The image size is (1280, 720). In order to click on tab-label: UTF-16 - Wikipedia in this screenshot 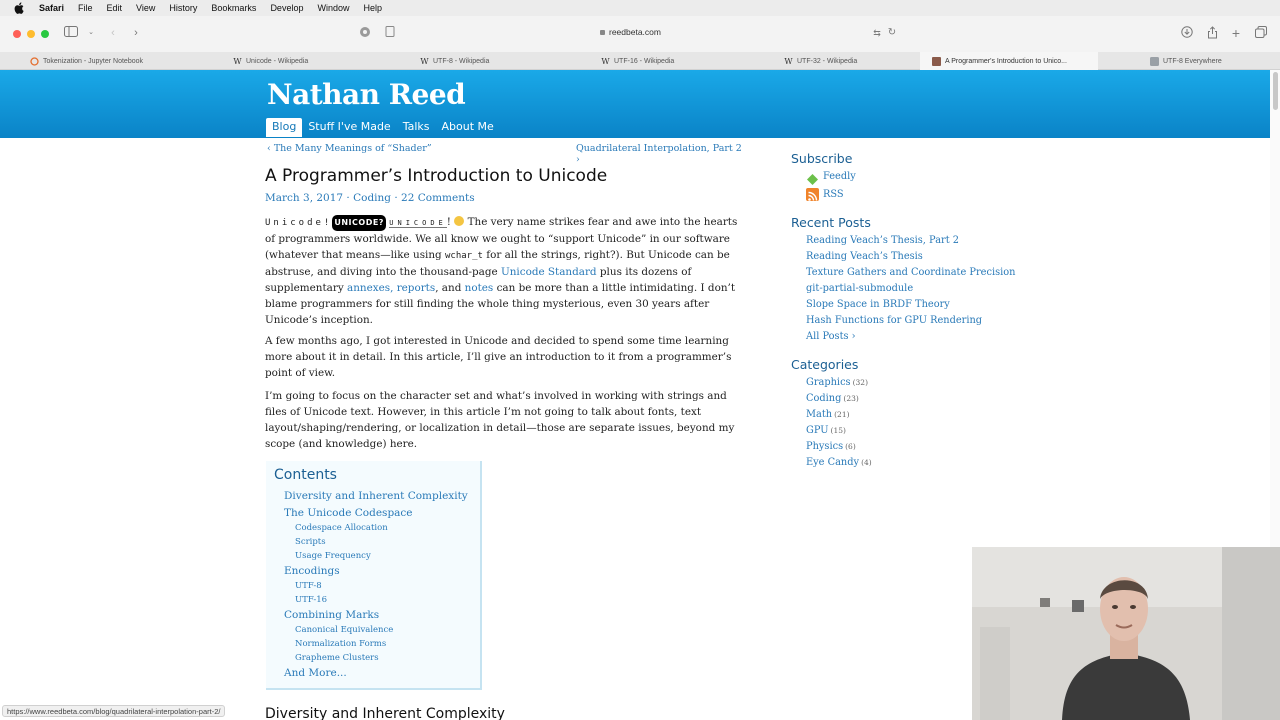, I will do `click(644, 61)`.